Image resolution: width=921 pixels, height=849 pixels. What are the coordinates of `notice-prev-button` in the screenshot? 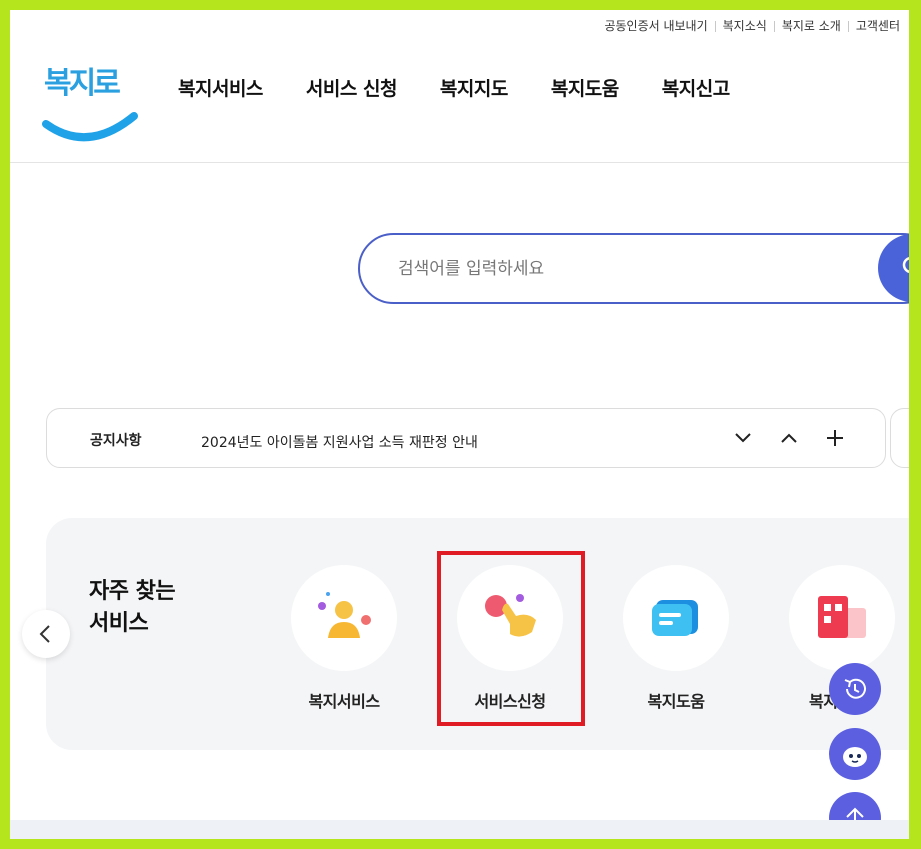 It's located at (789, 438).